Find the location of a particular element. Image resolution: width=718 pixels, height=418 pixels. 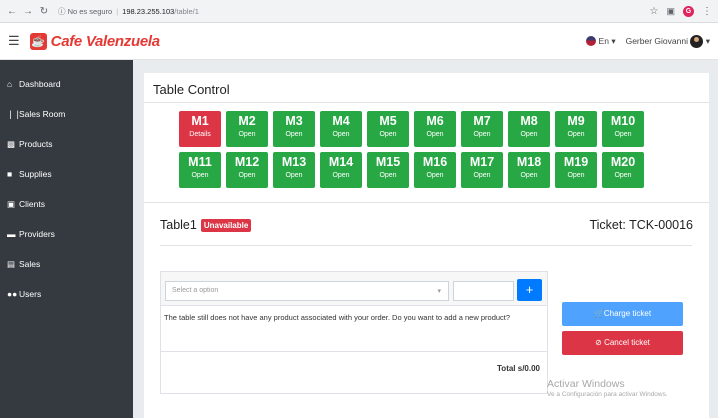

sidebar-item-clients: ▣ Clients is located at coordinates (66, 204).